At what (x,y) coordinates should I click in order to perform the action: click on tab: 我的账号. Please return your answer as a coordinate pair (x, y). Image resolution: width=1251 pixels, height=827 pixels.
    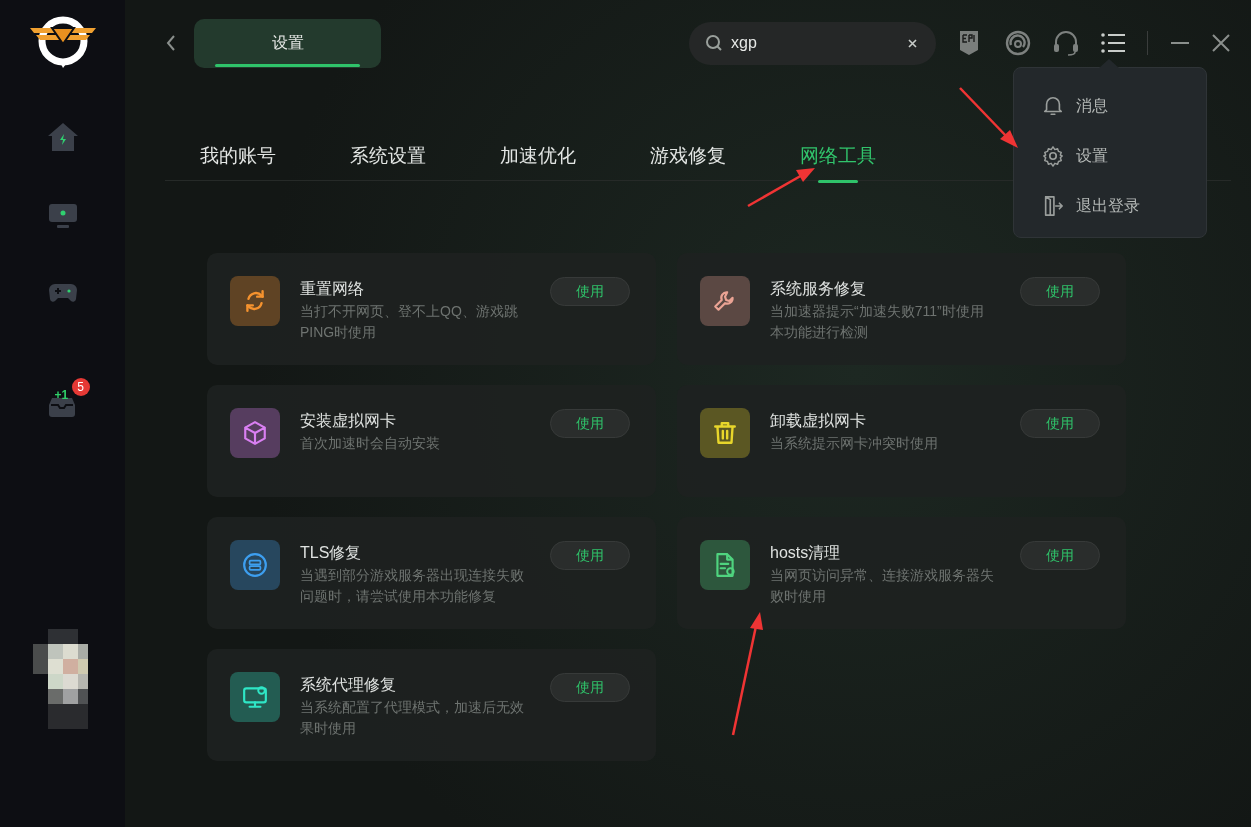
    Looking at the image, I should click on (275, 157).